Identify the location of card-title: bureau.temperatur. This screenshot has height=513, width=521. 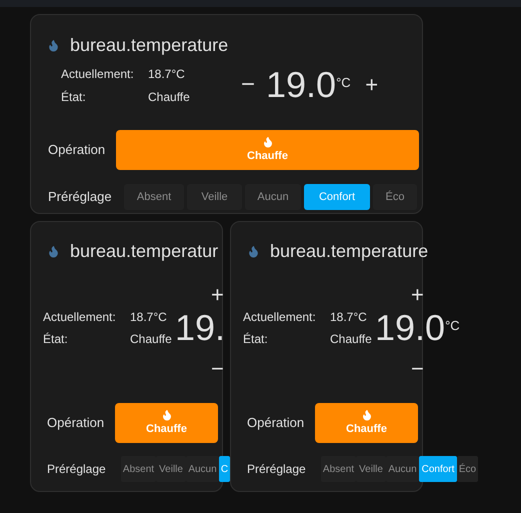
(144, 251).